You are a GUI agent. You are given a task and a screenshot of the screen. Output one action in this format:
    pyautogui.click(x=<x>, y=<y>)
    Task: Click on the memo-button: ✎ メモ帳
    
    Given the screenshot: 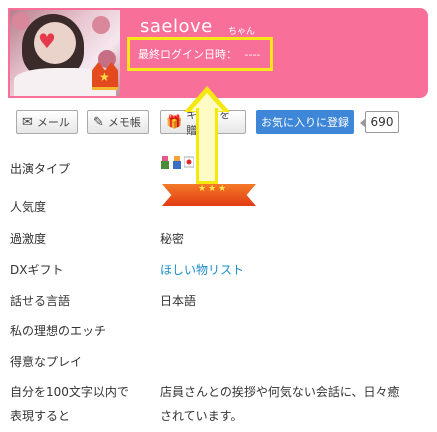 What is the action you would take?
    pyautogui.click(x=118, y=122)
    